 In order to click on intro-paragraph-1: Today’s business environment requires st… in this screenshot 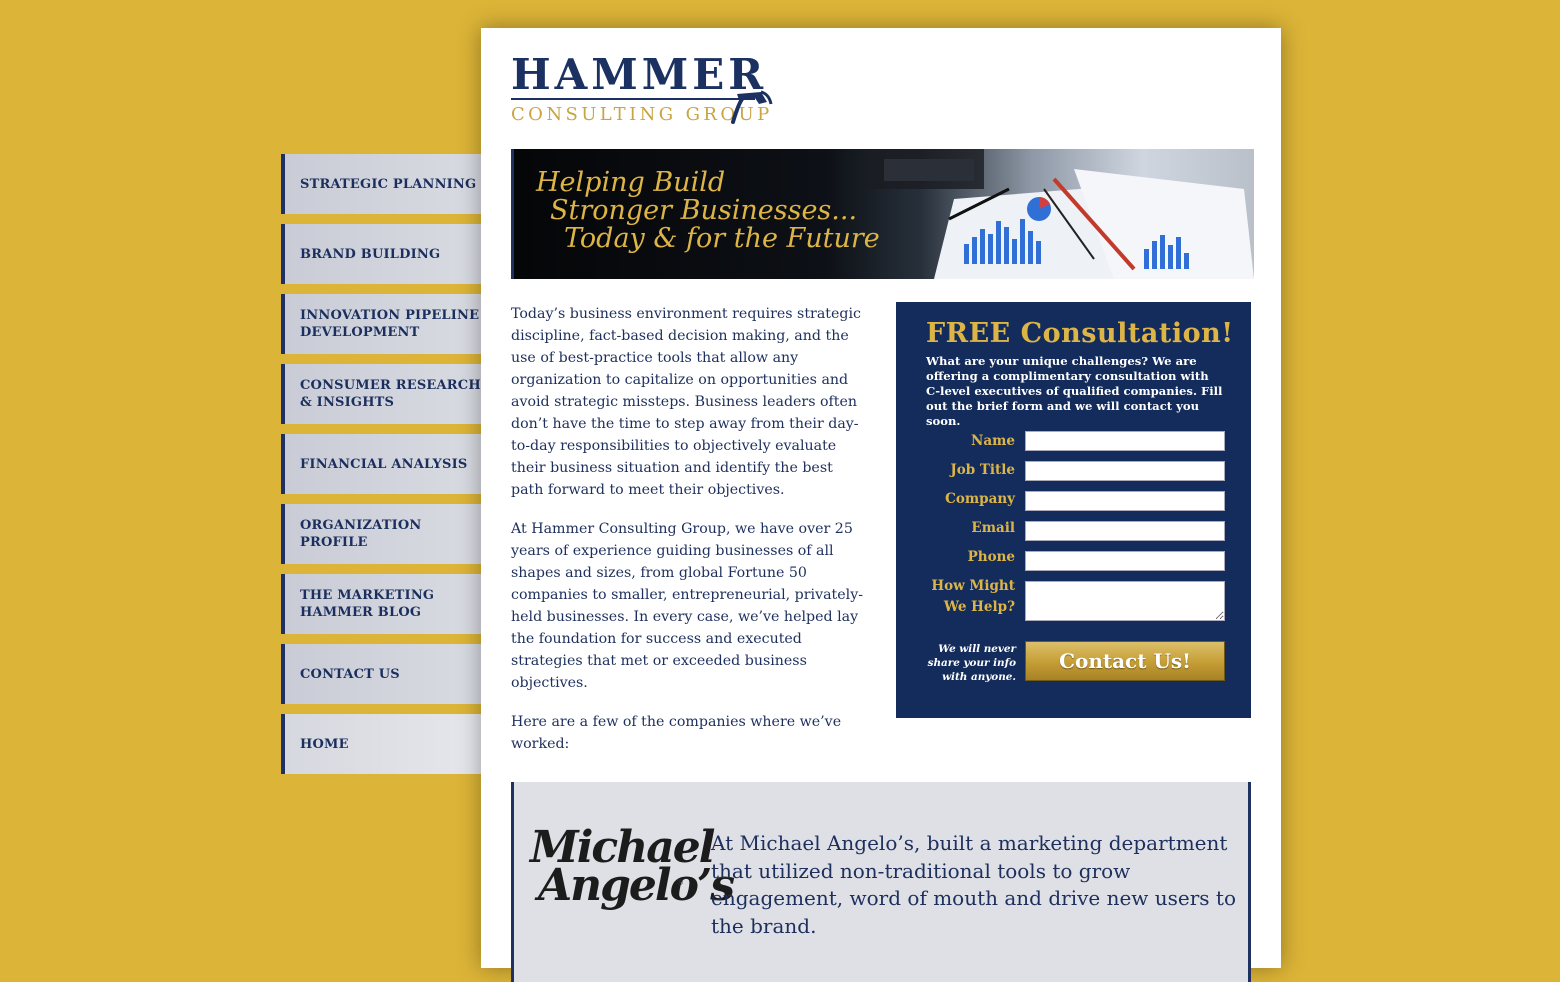, I will do `click(686, 402)`.